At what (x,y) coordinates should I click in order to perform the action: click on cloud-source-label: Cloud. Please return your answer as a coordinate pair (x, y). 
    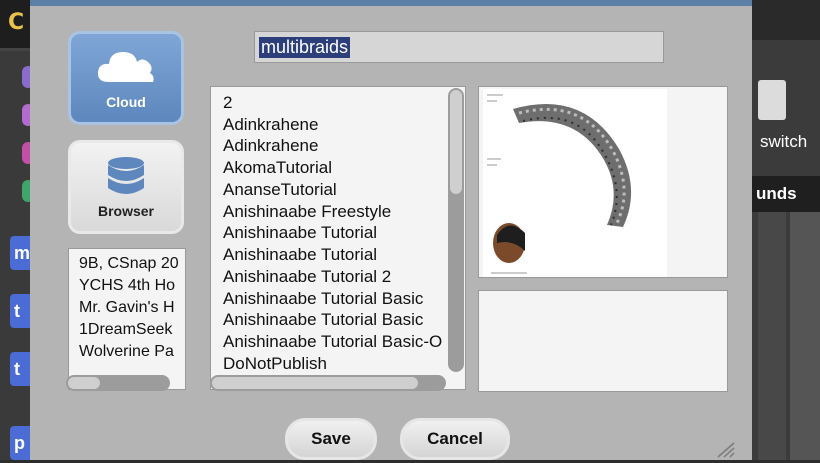
    Looking at the image, I should click on (126, 102).